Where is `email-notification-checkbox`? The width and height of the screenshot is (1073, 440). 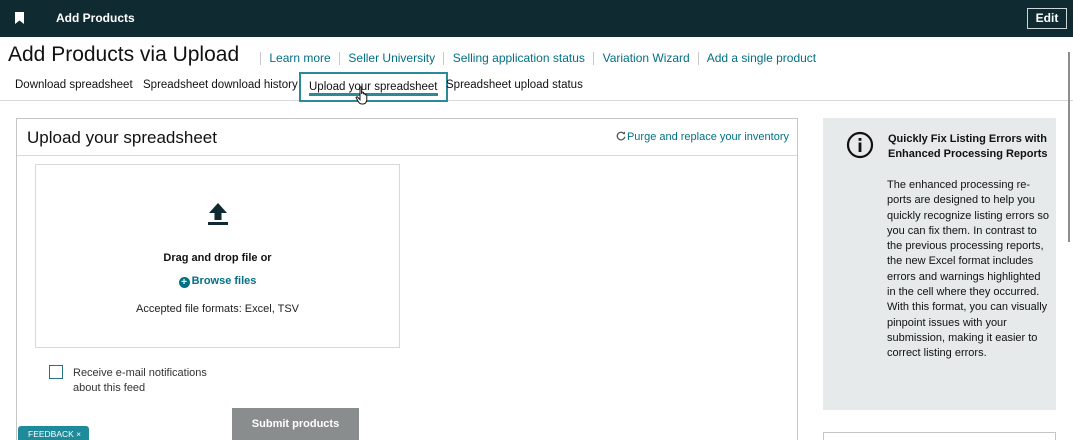
email-notification-checkbox is located at coordinates (56, 372).